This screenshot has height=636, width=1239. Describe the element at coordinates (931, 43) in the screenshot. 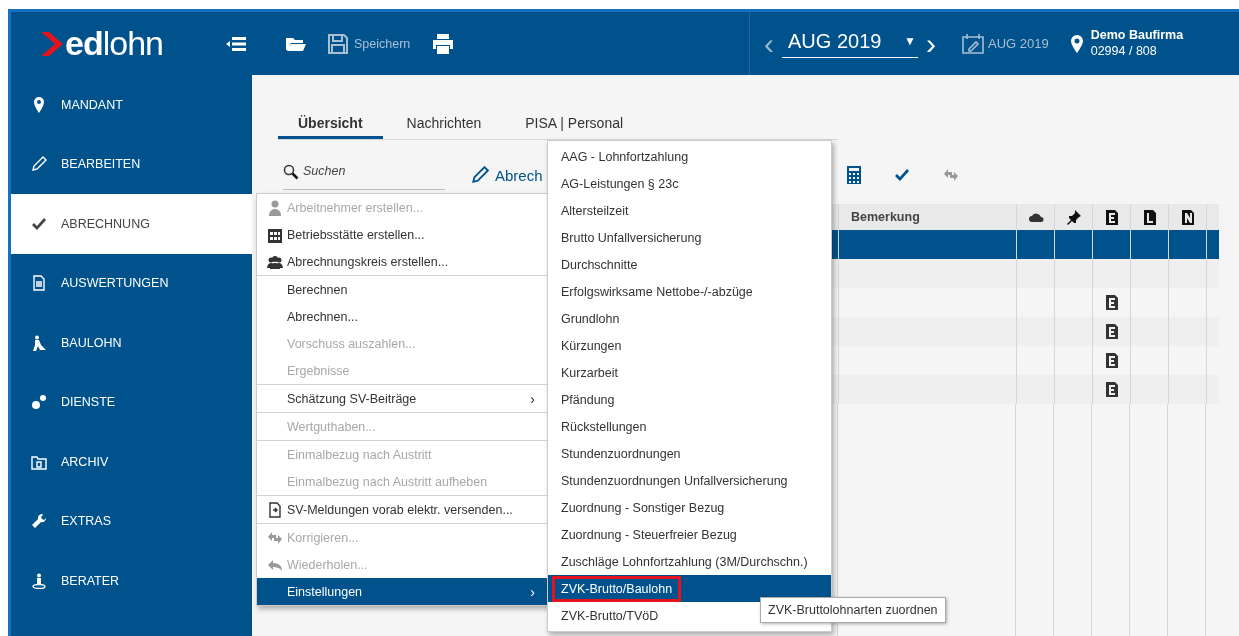

I see `next-period-button: ›` at that location.